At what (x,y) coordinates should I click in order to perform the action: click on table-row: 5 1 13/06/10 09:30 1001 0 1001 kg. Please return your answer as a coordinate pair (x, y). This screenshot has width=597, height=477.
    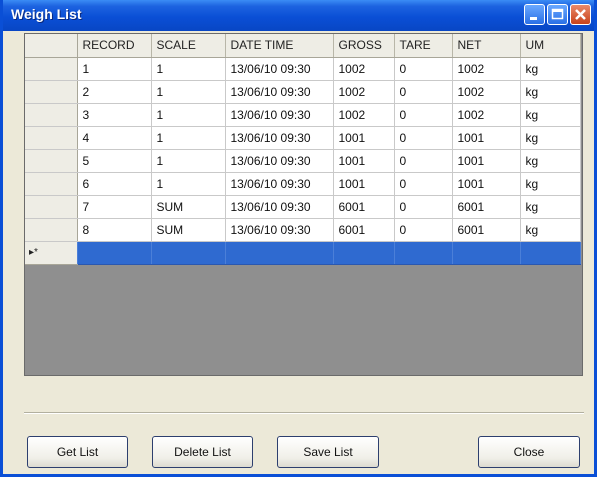
    Looking at the image, I should click on (303, 161).